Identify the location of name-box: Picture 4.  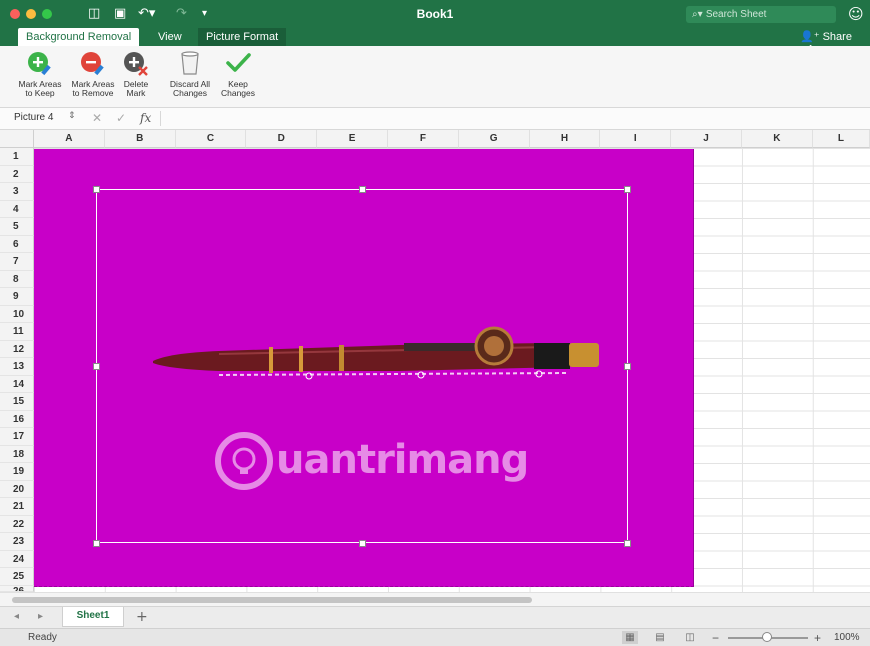
(33, 117).